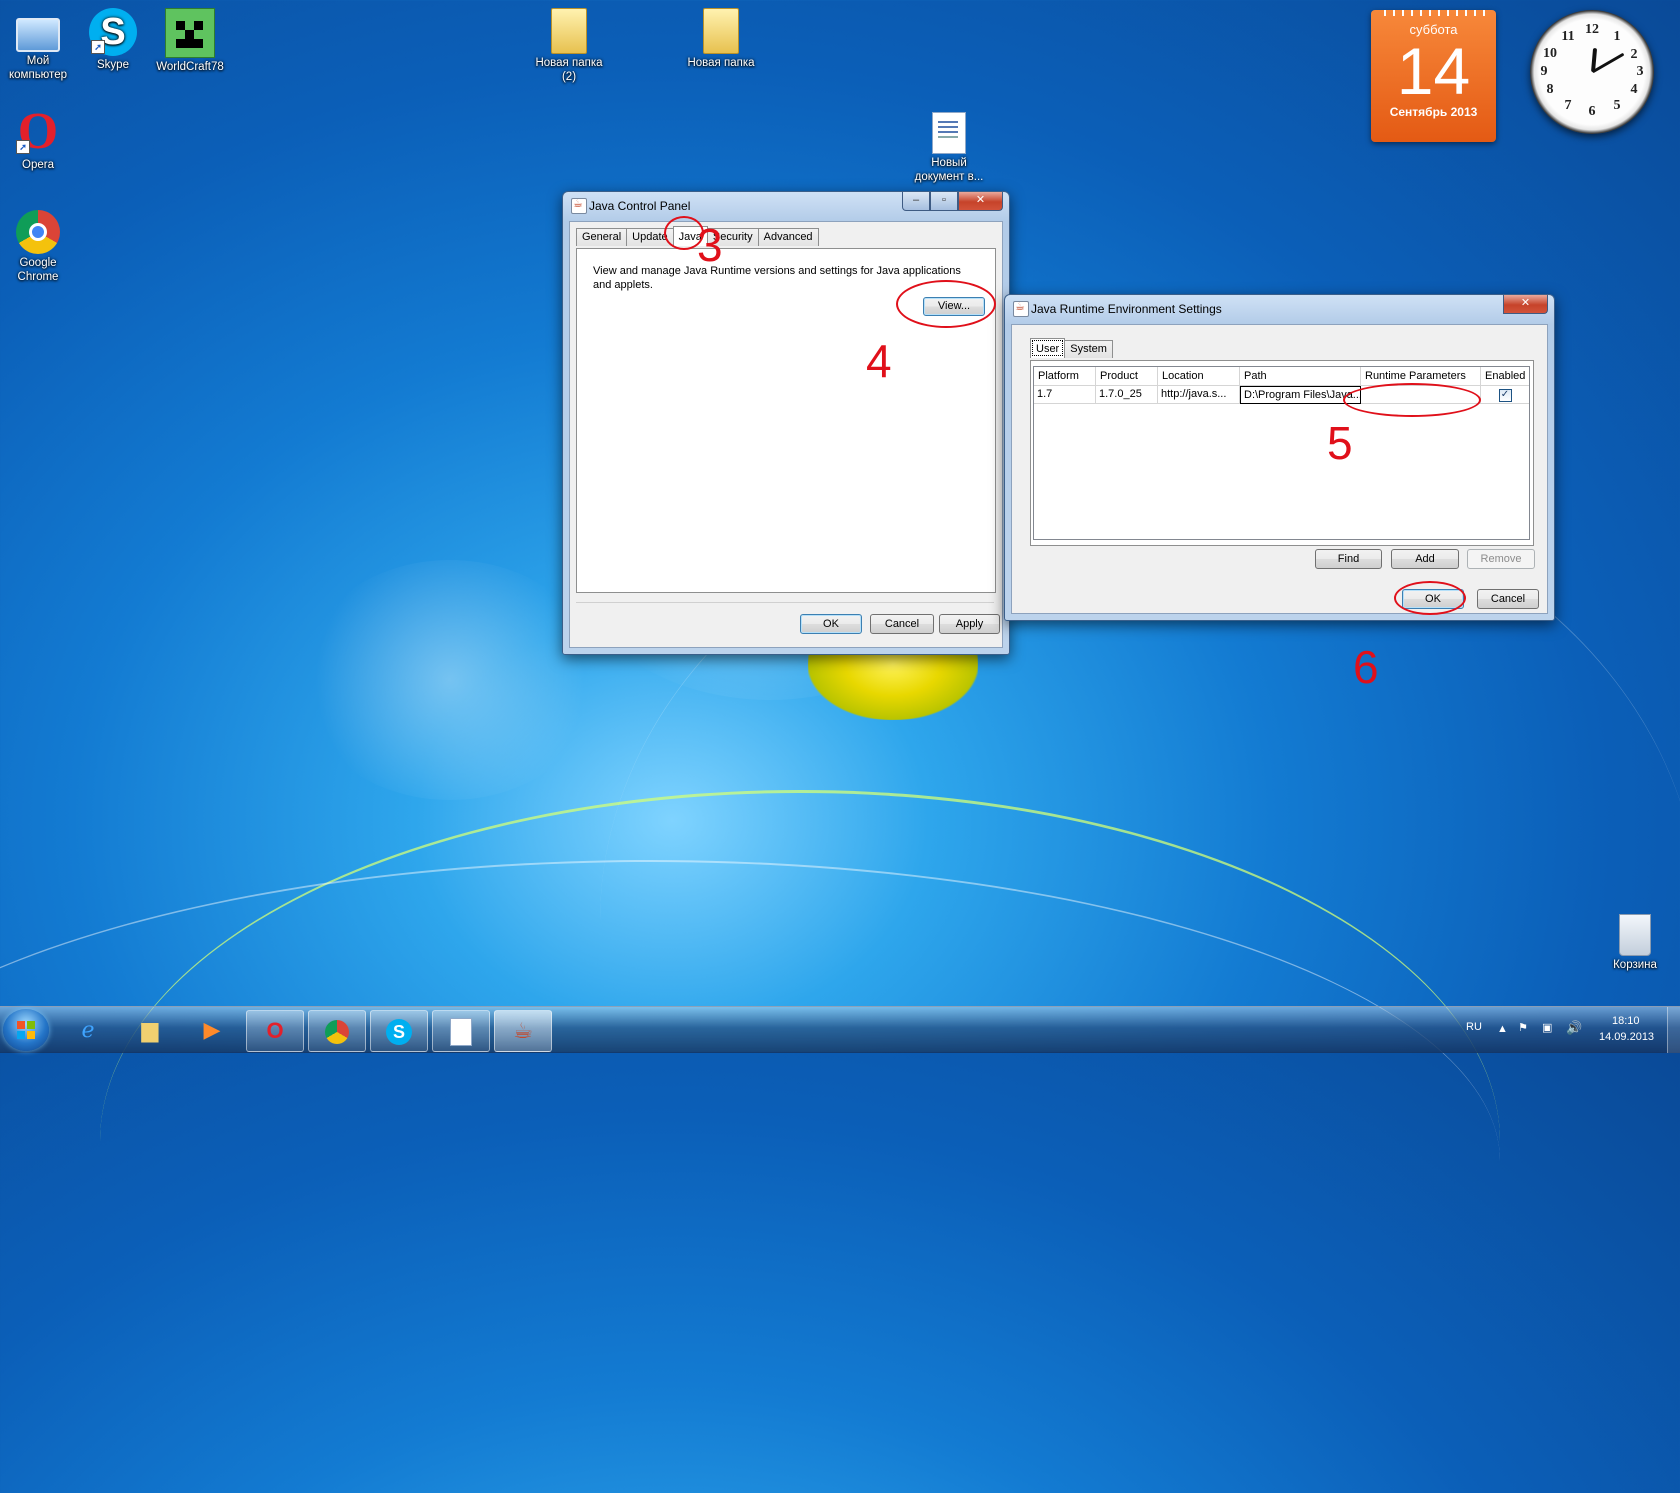 The width and height of the screenshot is (1680, 1493). Describe the element at coordinates (732, 237) in the screenshot. I see `tab-security: Security` at that location.